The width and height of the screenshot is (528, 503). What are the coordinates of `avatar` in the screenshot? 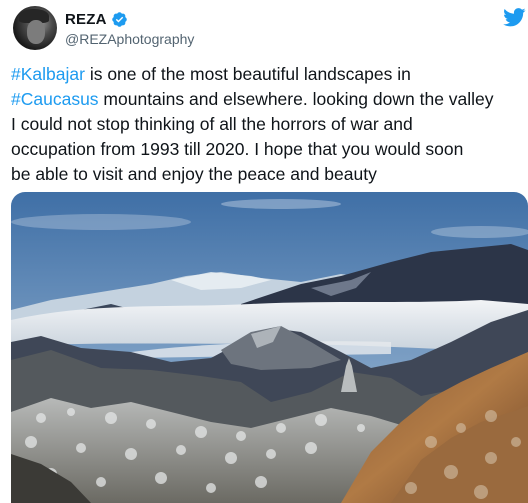 It's located at (35, 28).